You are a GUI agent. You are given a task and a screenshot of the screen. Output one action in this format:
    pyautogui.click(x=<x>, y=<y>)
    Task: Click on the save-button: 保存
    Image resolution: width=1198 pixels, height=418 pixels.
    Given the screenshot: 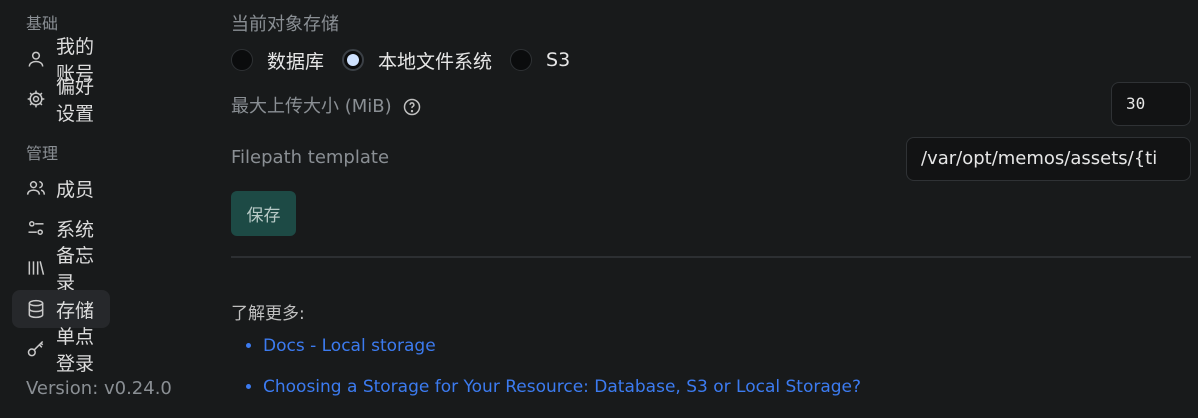 What is the action you would take?
    pyautogui.click(x=263, y=213)
    